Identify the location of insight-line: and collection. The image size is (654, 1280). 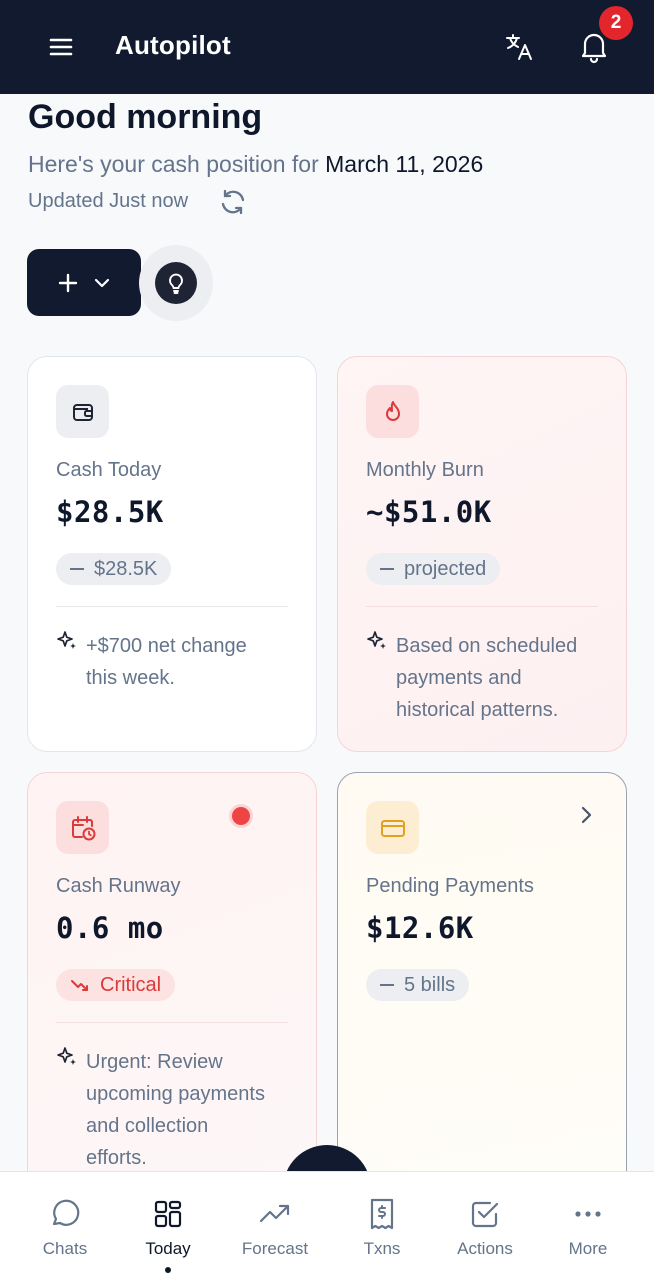
(147, 1126).